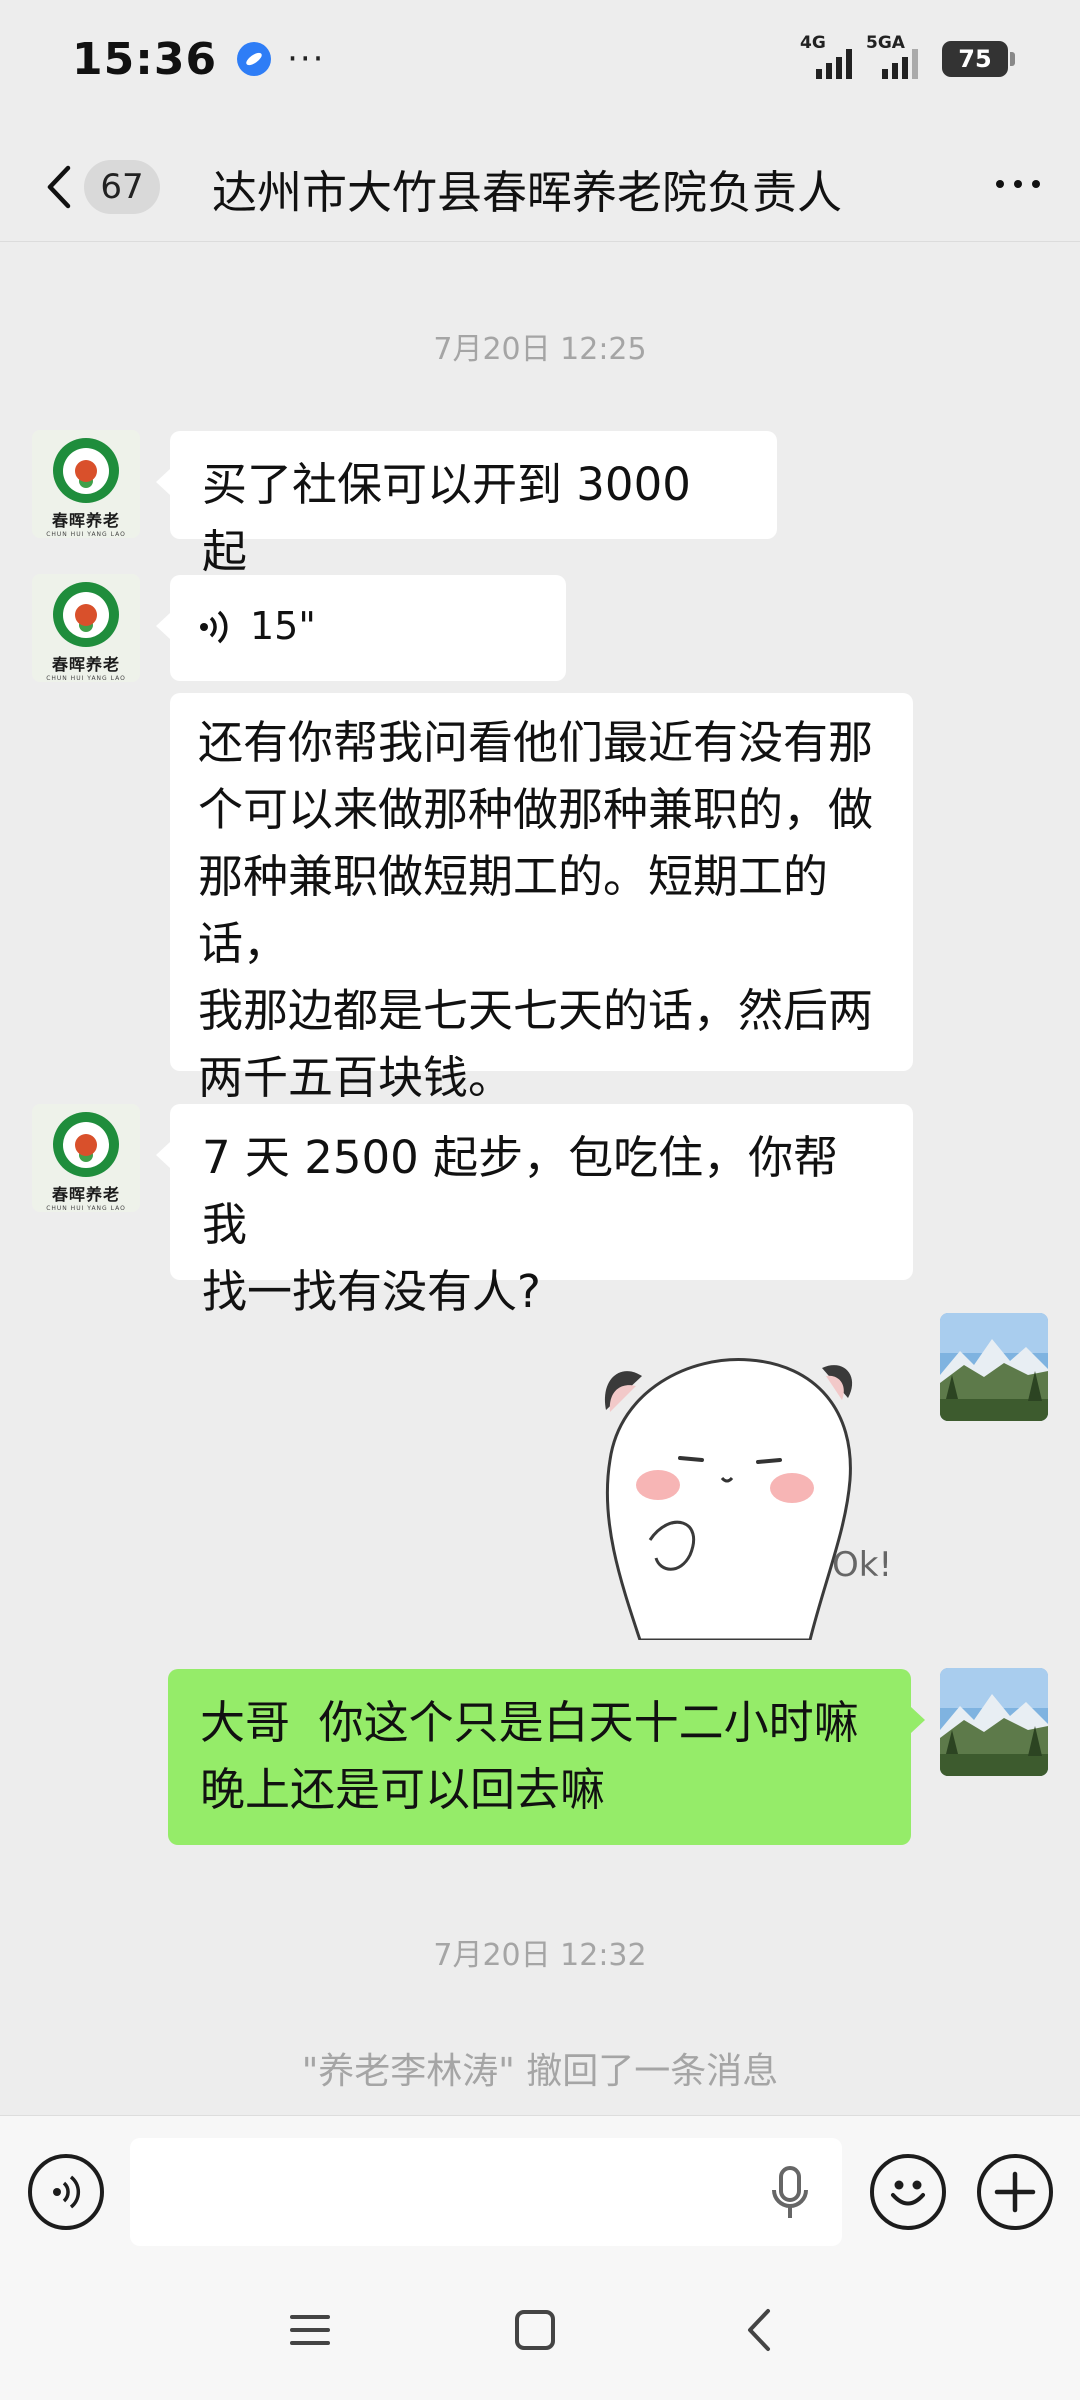 The image size is (1080, 2400). I want to click on incoming-message: 买了社保可以开到 3000 起, so click(466, 504).